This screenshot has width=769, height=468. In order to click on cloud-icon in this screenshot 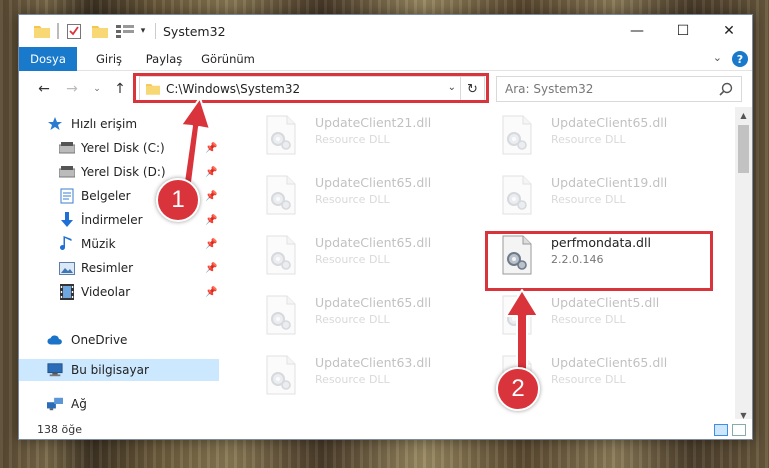, I will do `click(55, 340)`.